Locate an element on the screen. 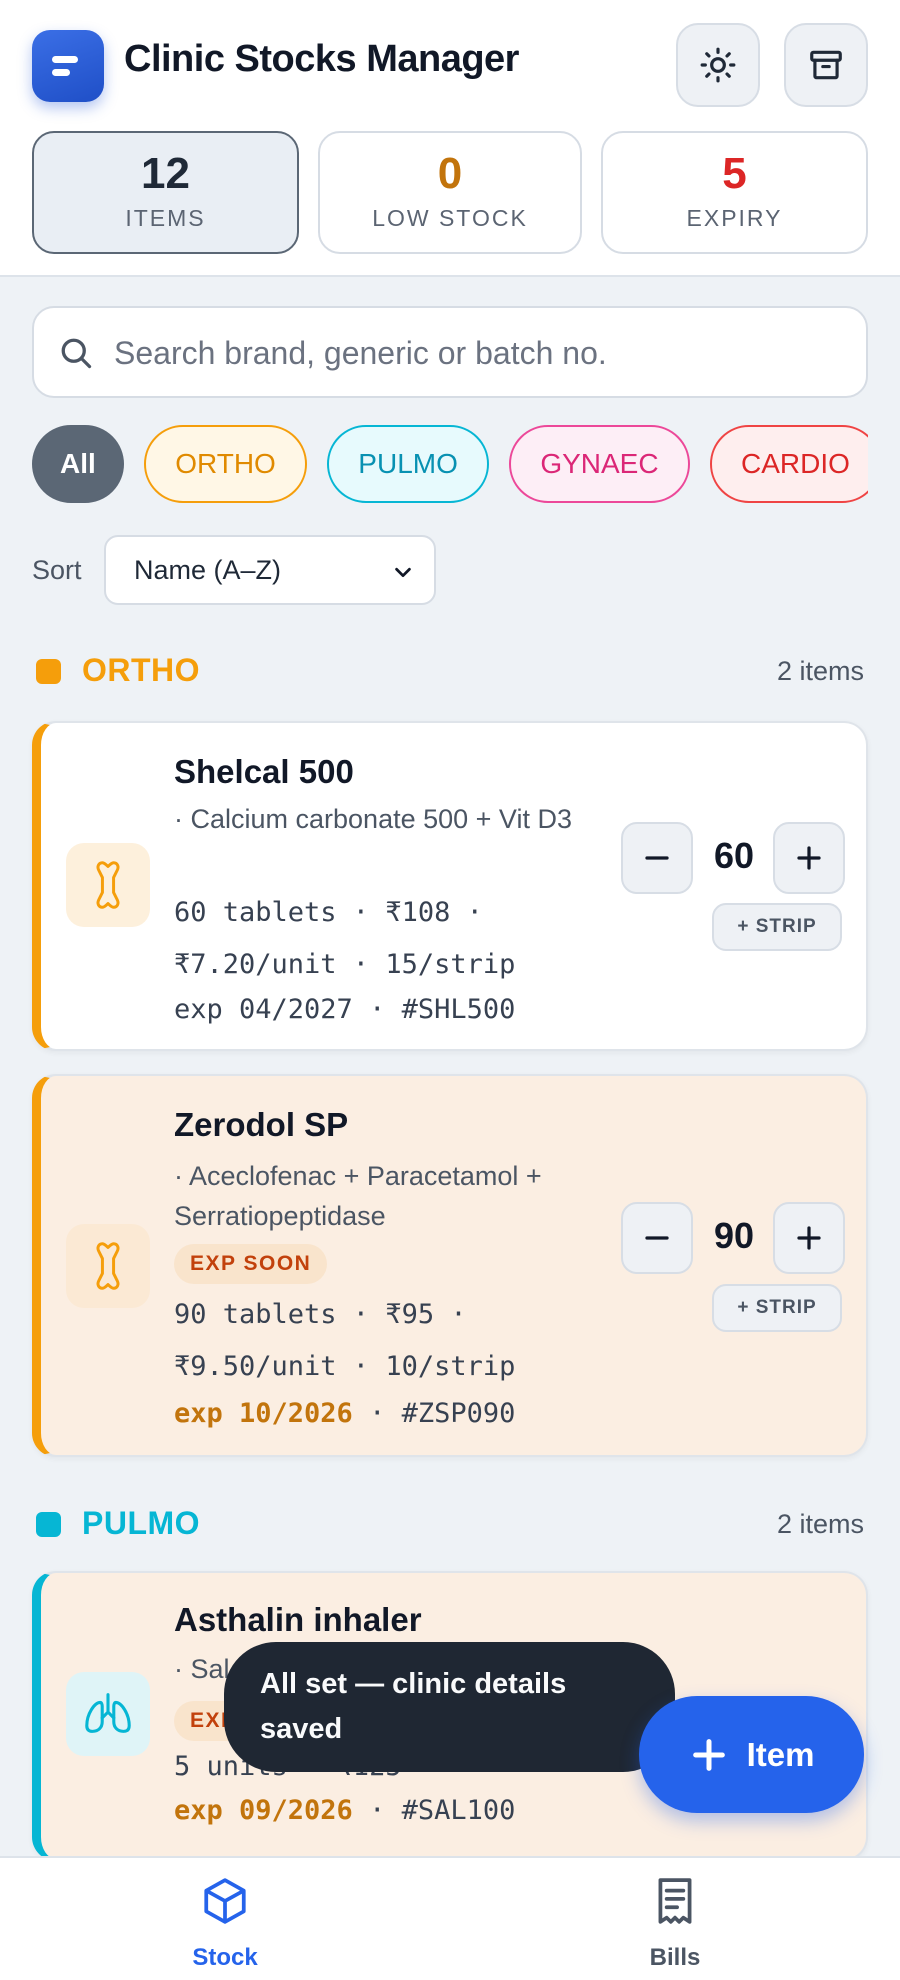  sort-label: Sort is located at coordinates (57, 570).